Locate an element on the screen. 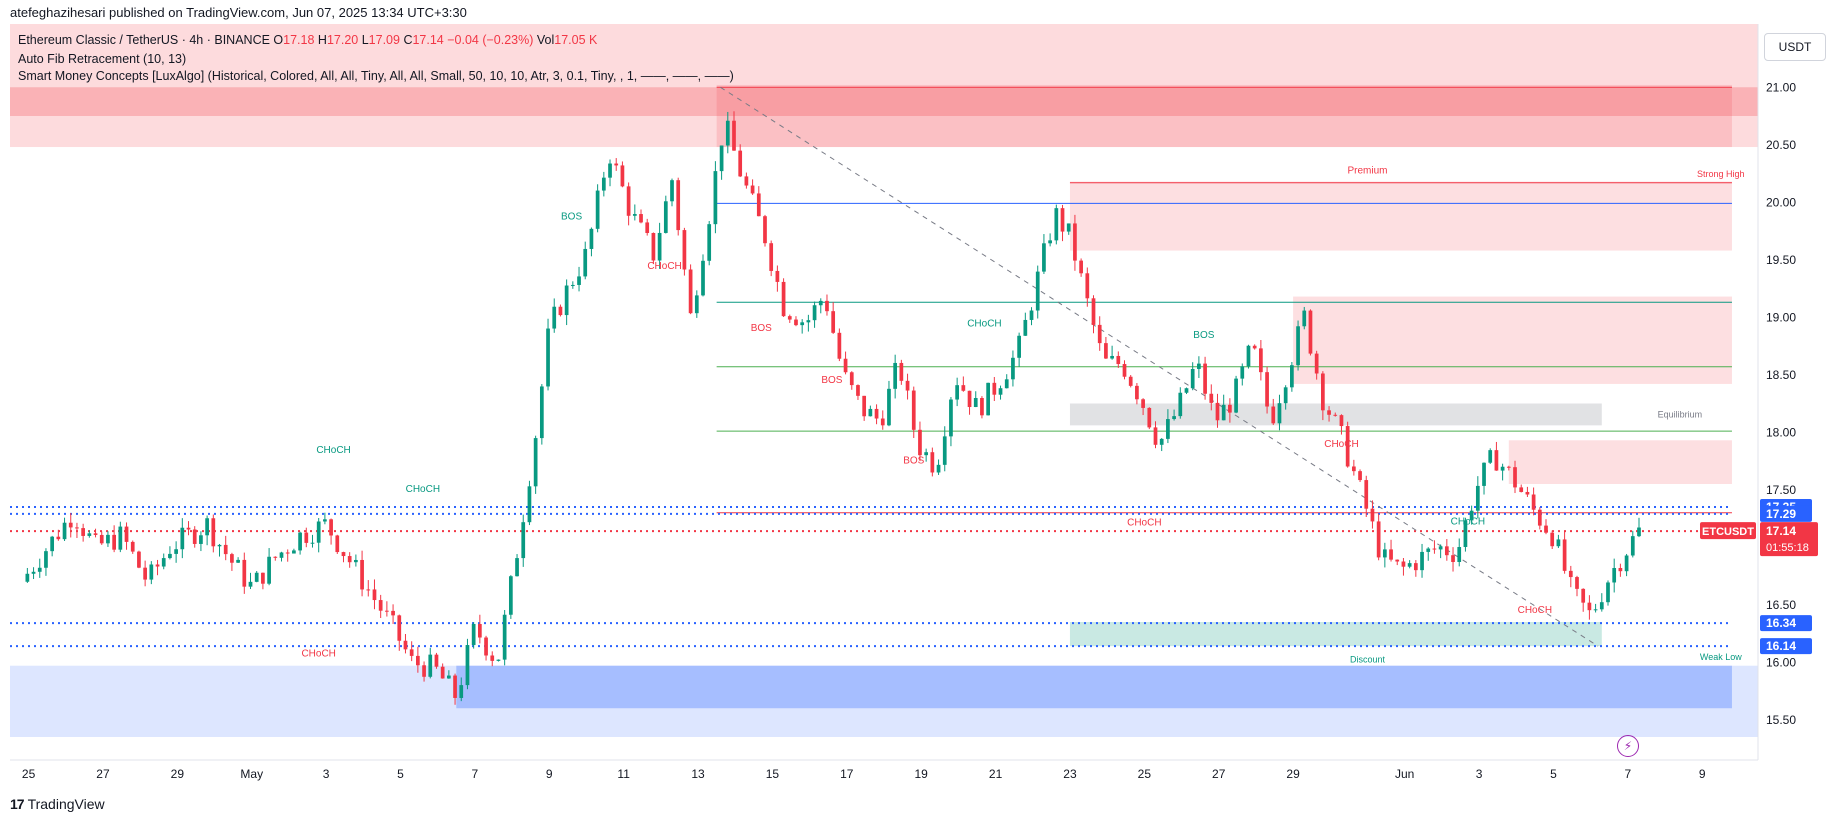 This screenshot has width=1835, height=822. tradingview-brand: 17 TradingView is located at coordinates (57, 804).